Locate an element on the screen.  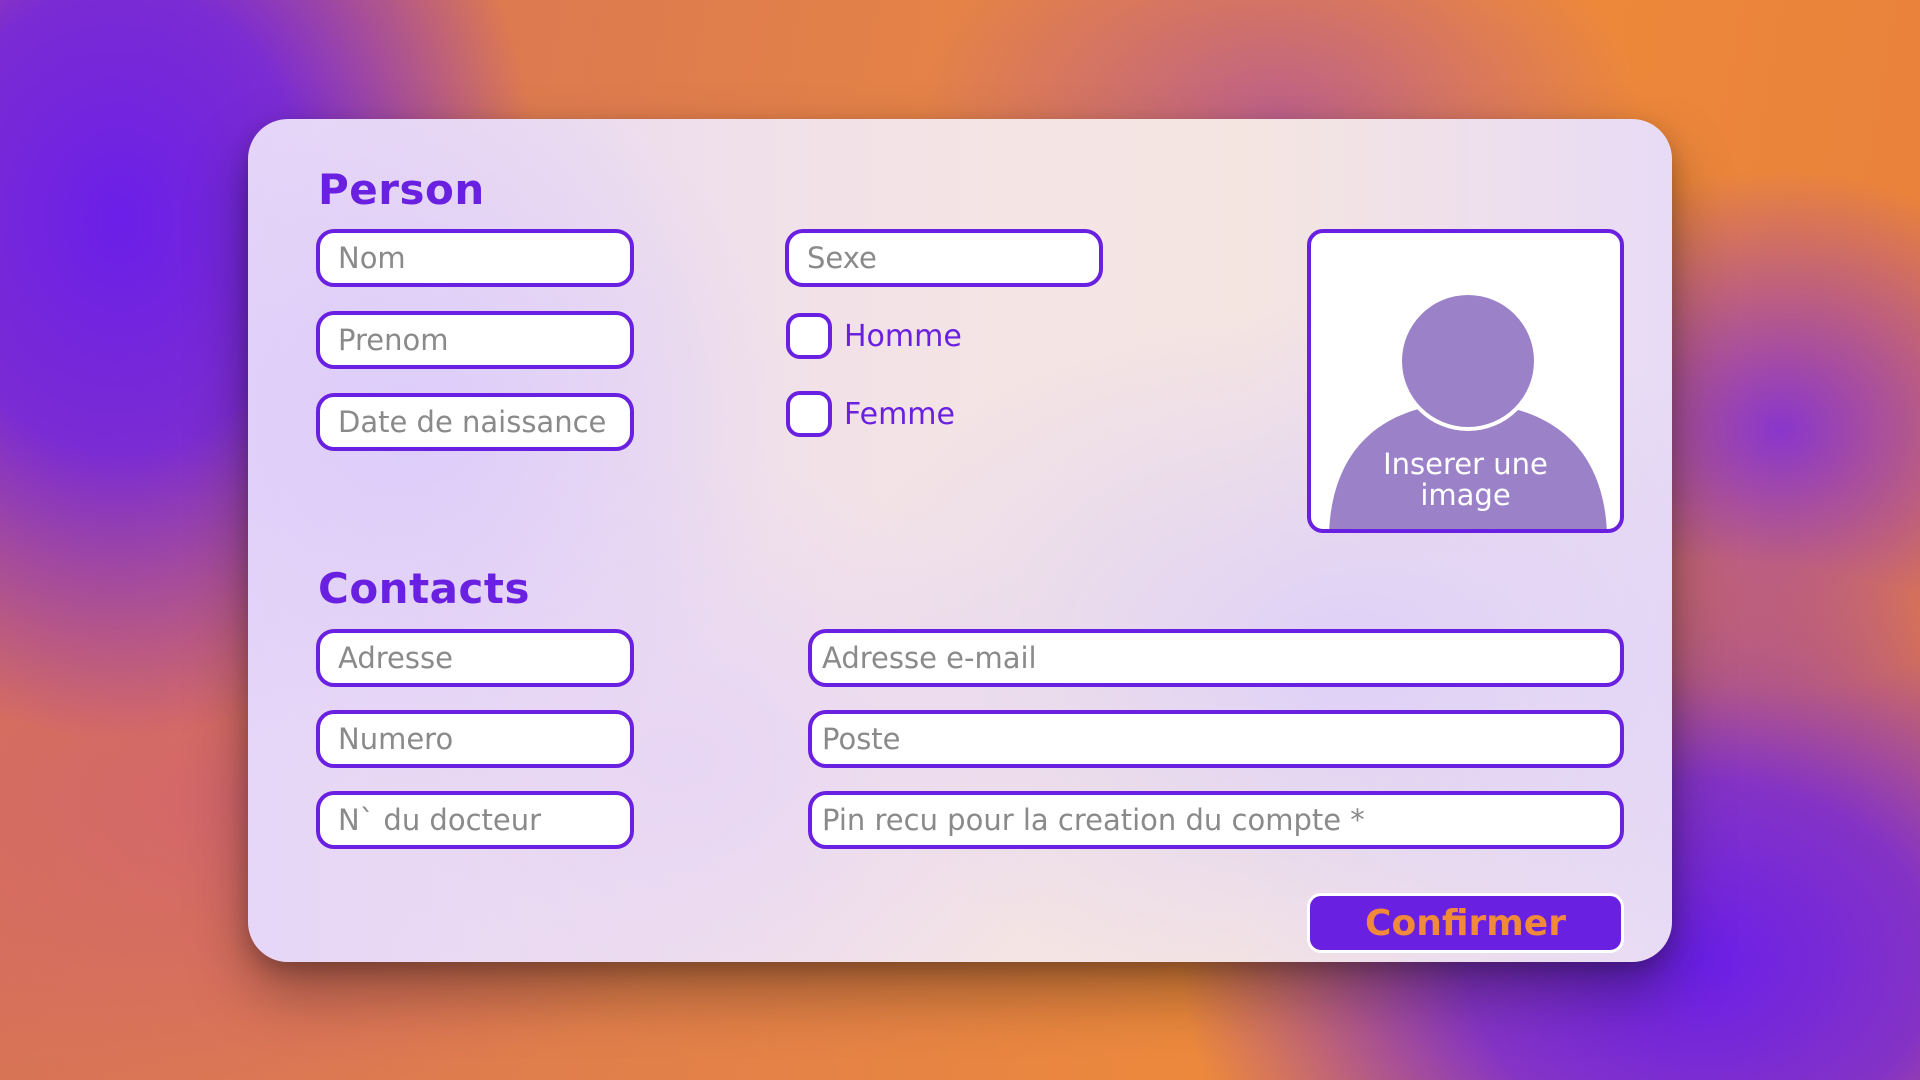
person-section-title: Person is located at coordinates (401, 189).